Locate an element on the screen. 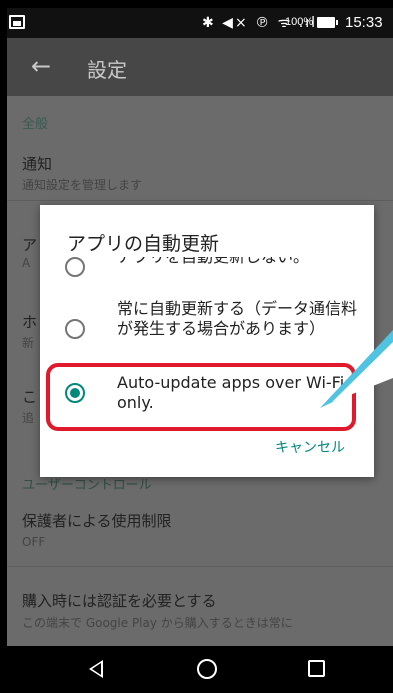 This screenshot has width=393, height=693. option-do-not-update: アプリを自動更新しない。 is located at coordinates (207, 269).